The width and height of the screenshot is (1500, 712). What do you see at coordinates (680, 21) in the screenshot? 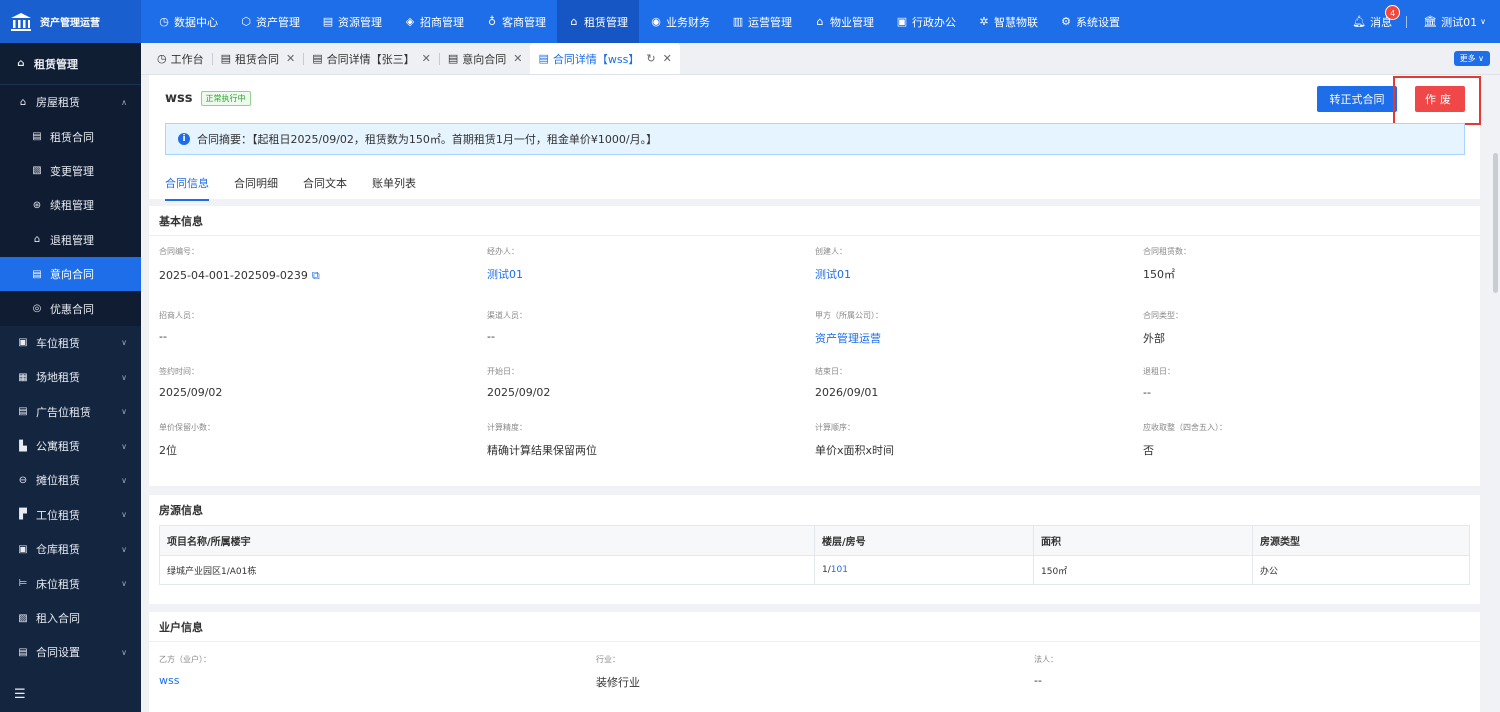
I see `nav-finance: ◉ 业务财务` at bounding box center [680, 21].